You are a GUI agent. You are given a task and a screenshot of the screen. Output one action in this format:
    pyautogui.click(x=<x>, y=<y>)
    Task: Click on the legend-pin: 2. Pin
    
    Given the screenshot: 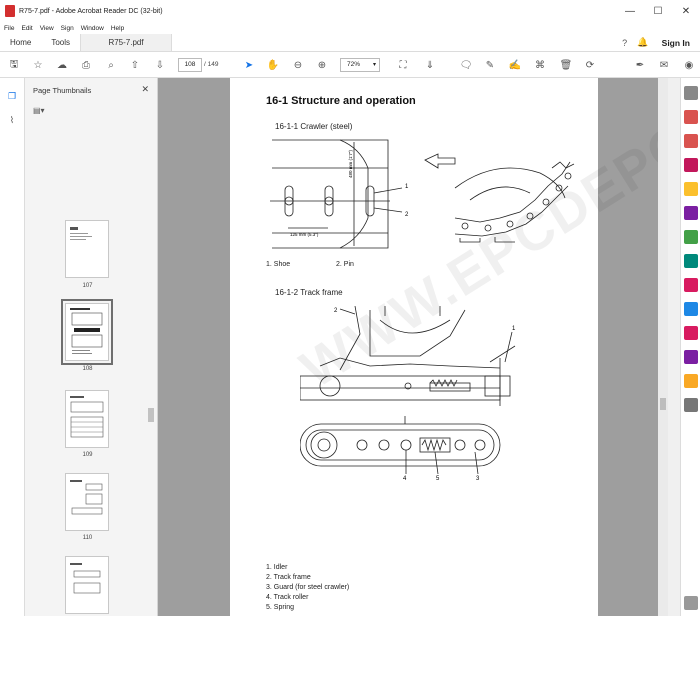 What is the action you would take?
    pyautogui.click(x=345, y=264)
    